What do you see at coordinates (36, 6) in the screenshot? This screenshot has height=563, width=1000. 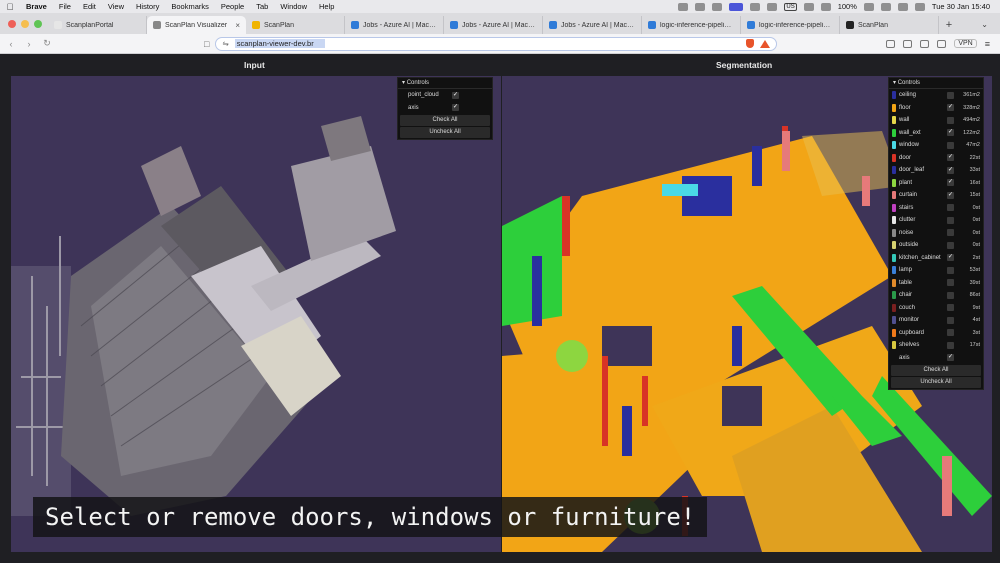 I see `menu-brave: Brave` at bounding box center [36, 6].